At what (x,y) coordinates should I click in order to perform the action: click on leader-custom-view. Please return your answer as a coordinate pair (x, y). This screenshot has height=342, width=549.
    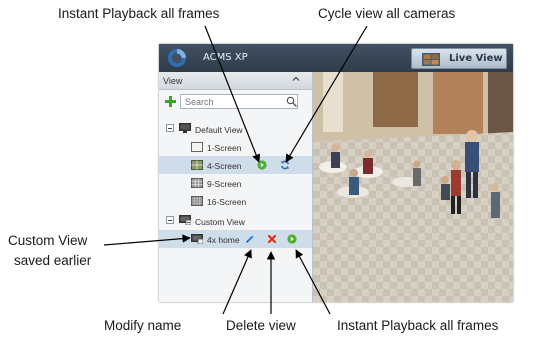
    Looking at the image, I should click on (147, 240).